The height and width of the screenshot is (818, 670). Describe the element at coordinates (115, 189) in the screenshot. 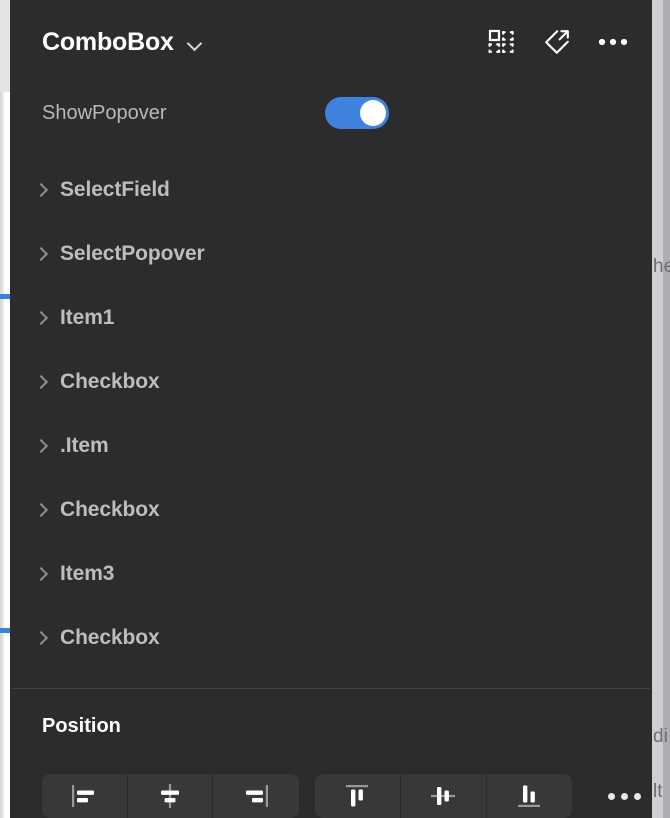

I see `tree-item-label: SelectField` at that location.